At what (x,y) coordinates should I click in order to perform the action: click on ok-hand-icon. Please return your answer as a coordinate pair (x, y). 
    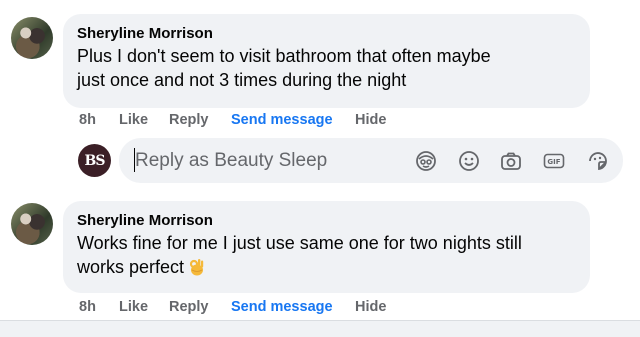
    Looking at the image, I should click on (196, 267).